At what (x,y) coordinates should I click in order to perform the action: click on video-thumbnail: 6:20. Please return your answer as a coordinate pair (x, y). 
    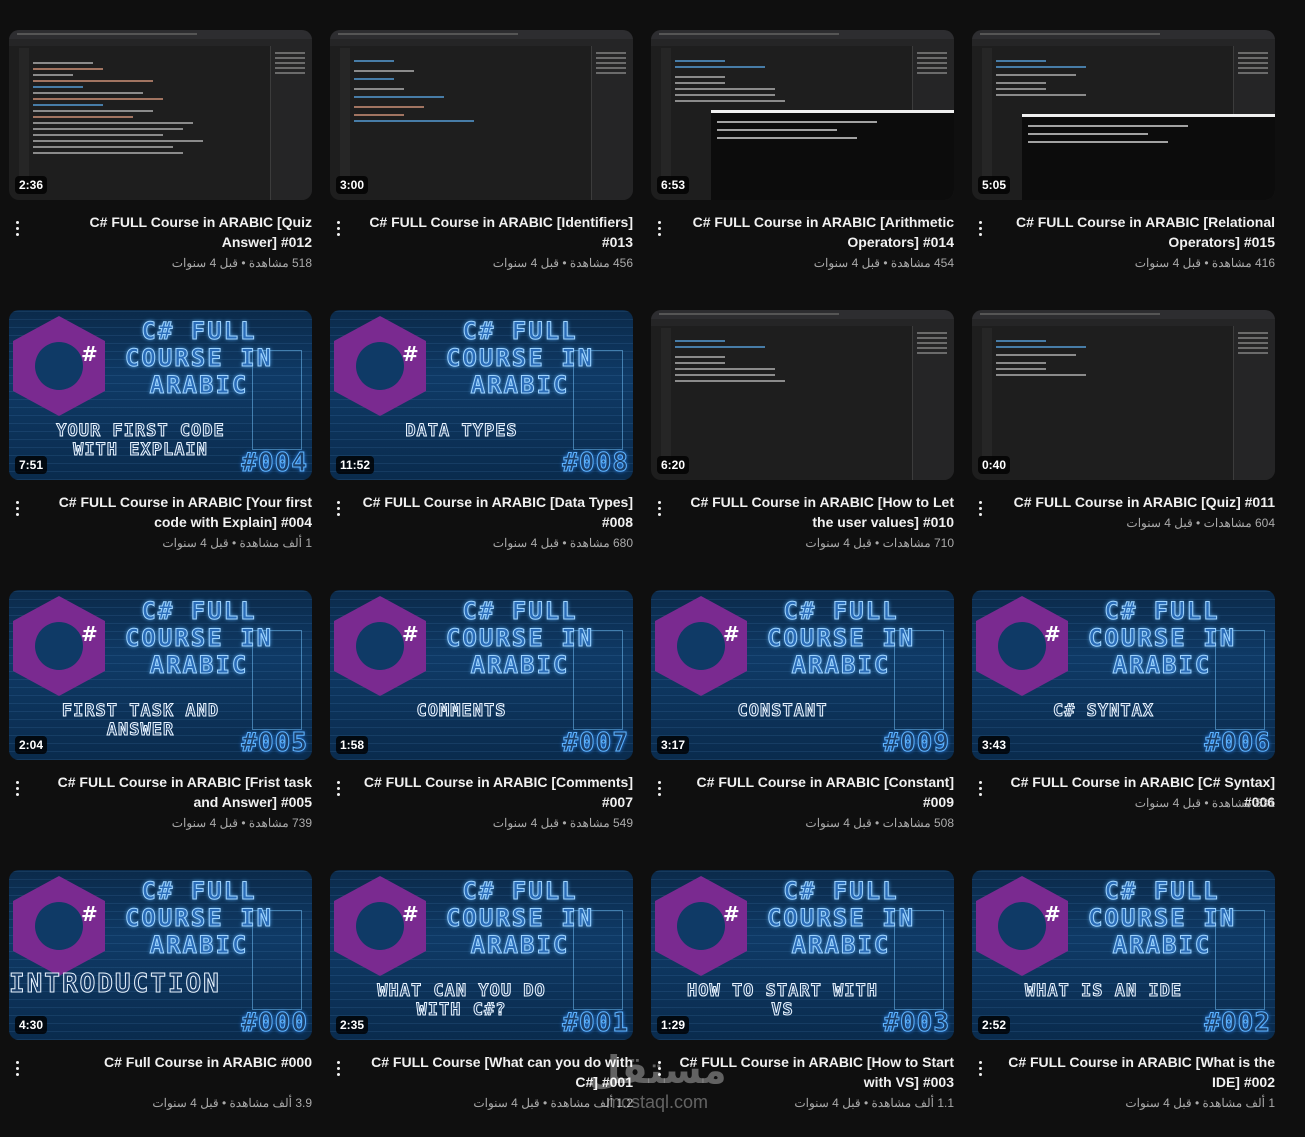
    Looking at the image, I should click on (802, 395).